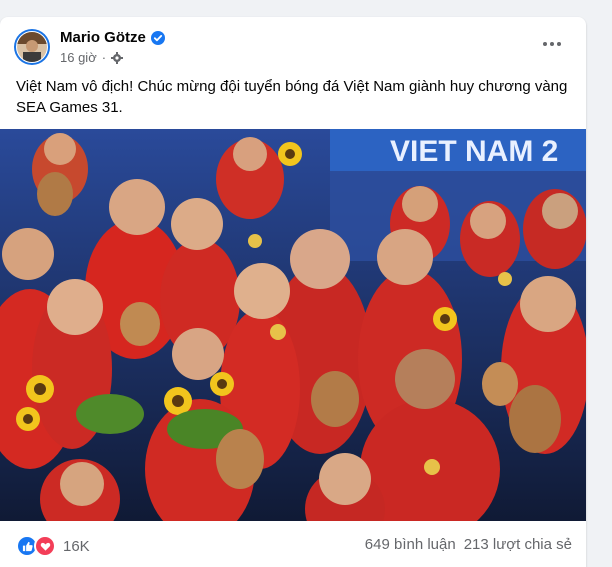  What do you see at coordinates (103, 37) in the screenshot?
I see `author-name: Mario Götze` at bounding box center [103, 37].